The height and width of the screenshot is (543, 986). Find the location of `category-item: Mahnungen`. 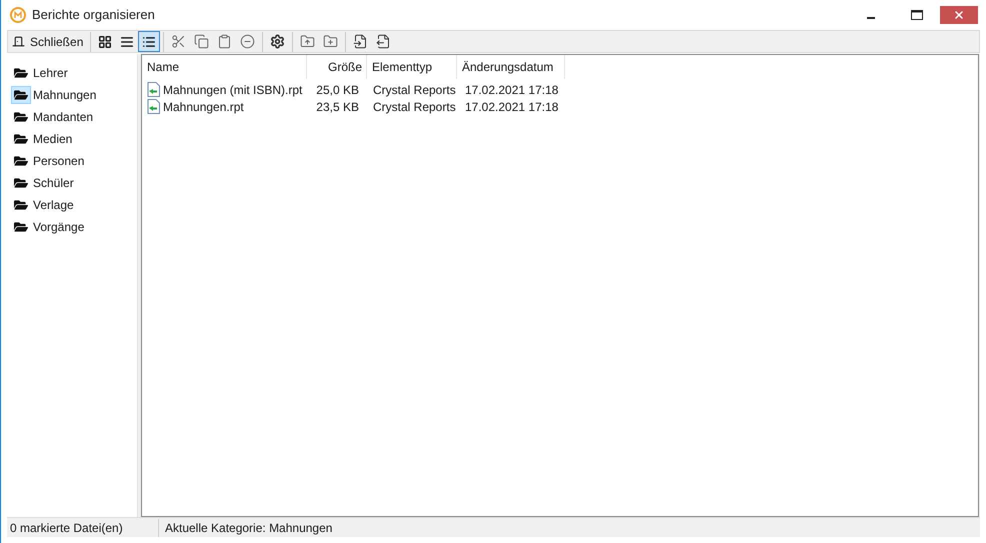

category-item: Mahnungen is located at coordinates (72, 95).